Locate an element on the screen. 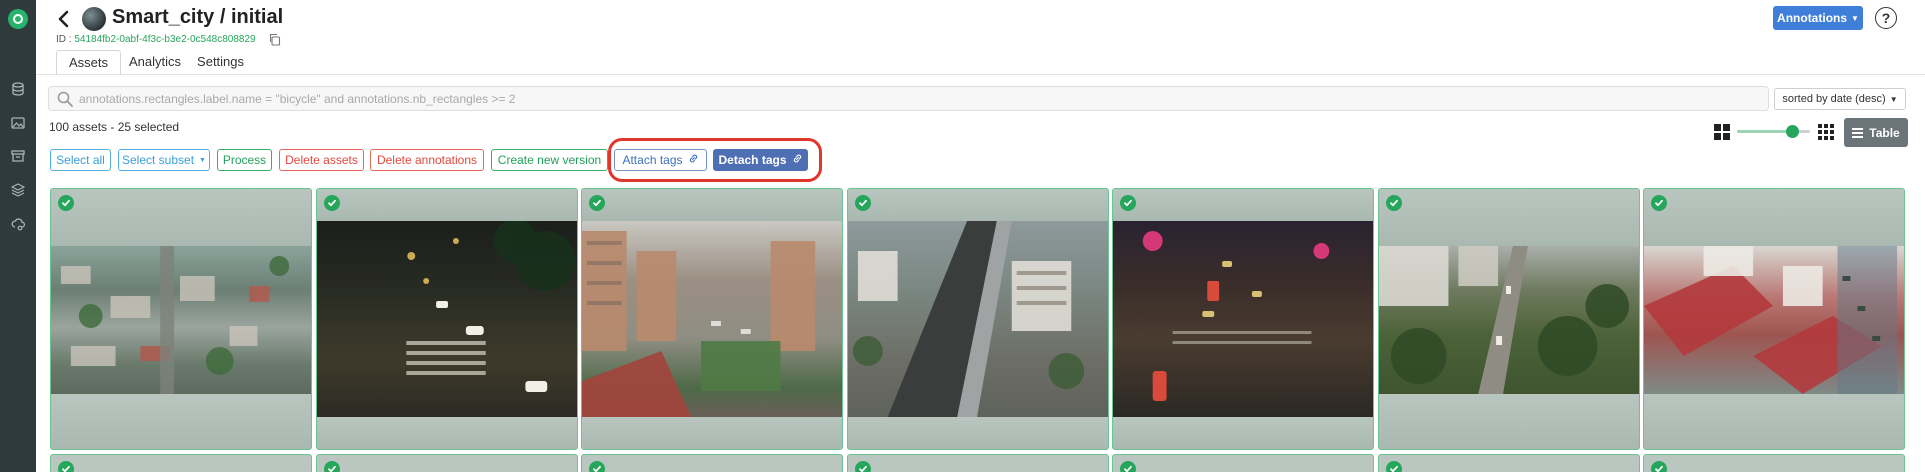 This screenshot has width=1925, height=472. project-avatar is located at coordinates (94, 19).